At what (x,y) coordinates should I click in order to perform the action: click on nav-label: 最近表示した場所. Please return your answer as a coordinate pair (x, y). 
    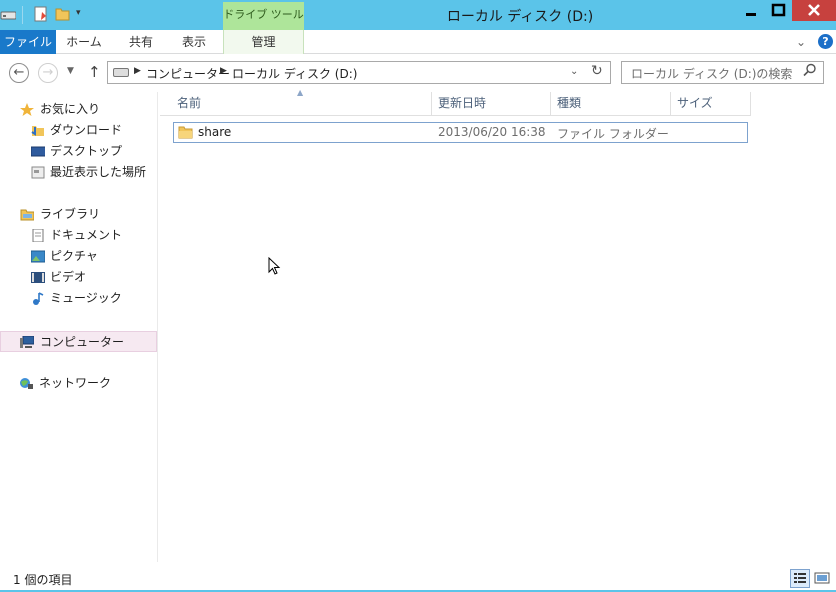
    Looking at the image, I should click on (98, 172).